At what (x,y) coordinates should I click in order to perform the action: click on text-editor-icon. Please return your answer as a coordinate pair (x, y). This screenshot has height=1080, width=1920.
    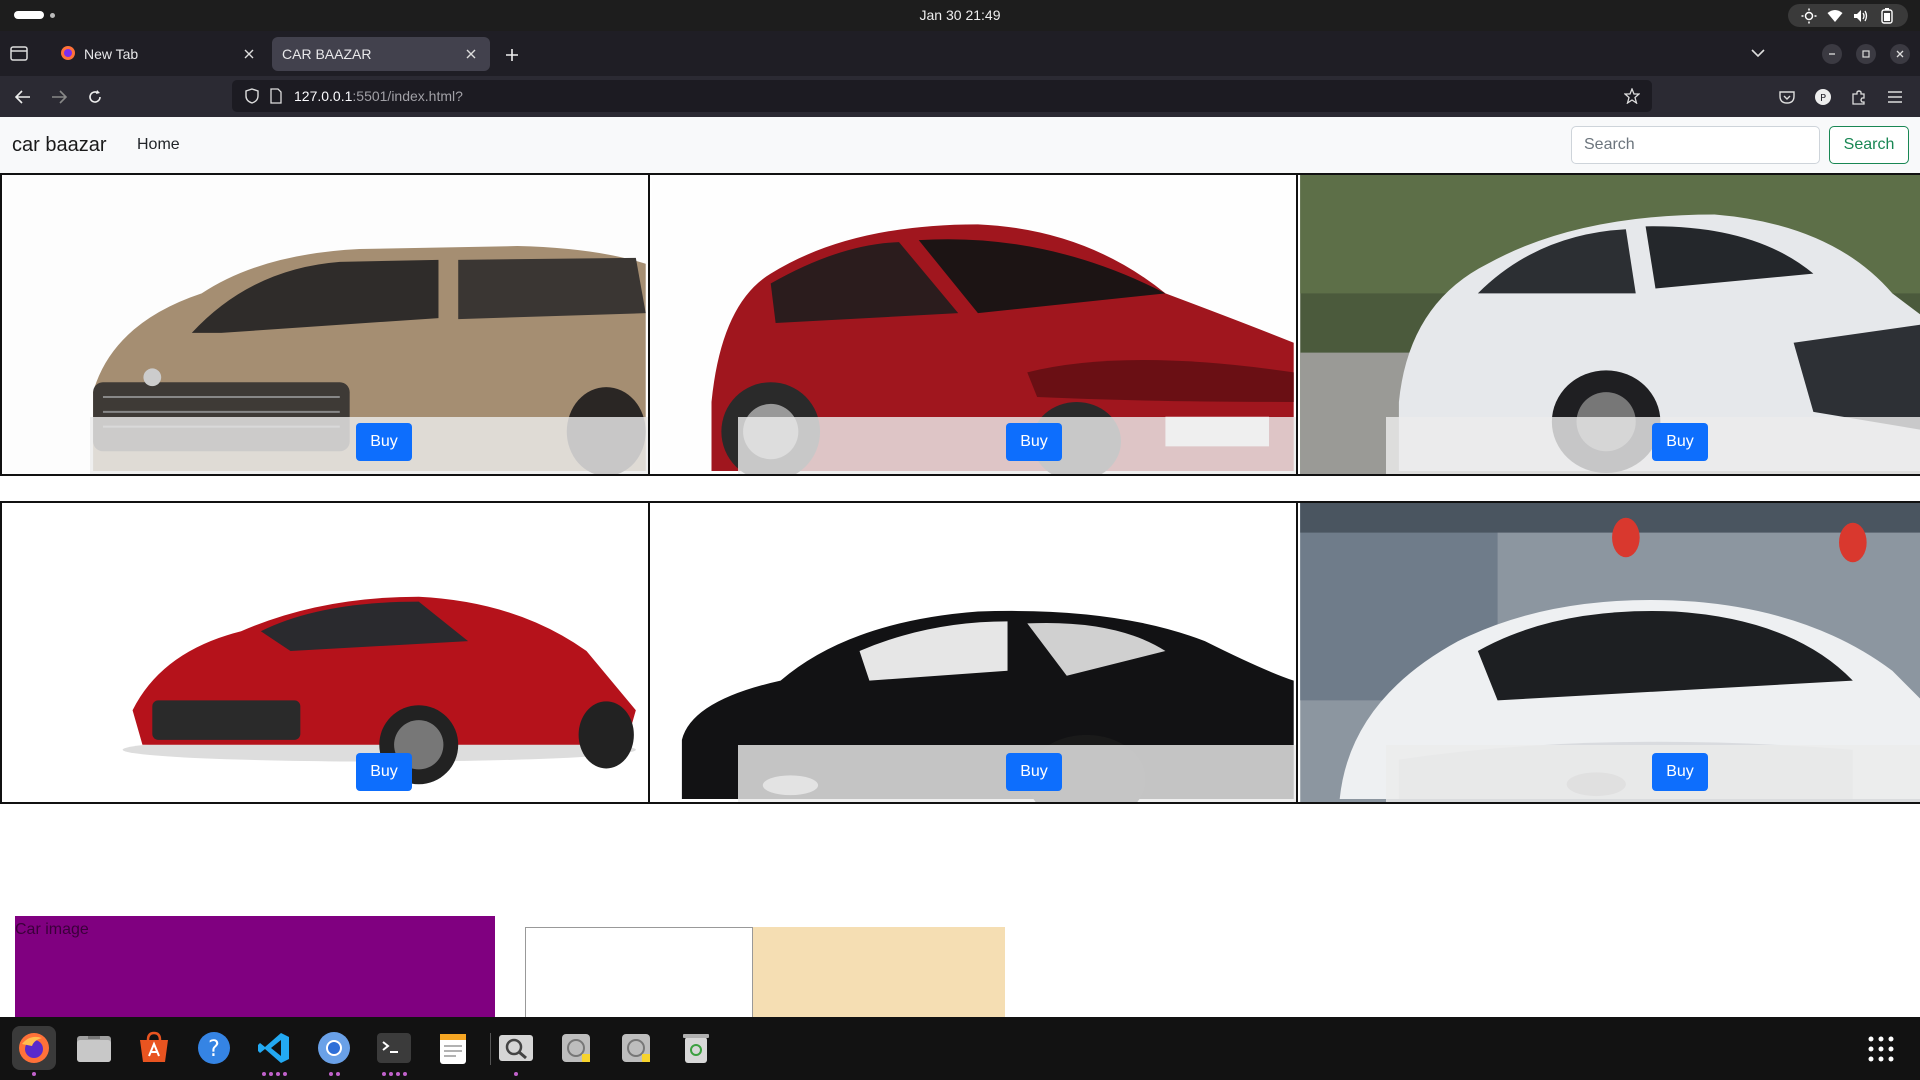
    Looking at the image, I should click on (454, 1048).